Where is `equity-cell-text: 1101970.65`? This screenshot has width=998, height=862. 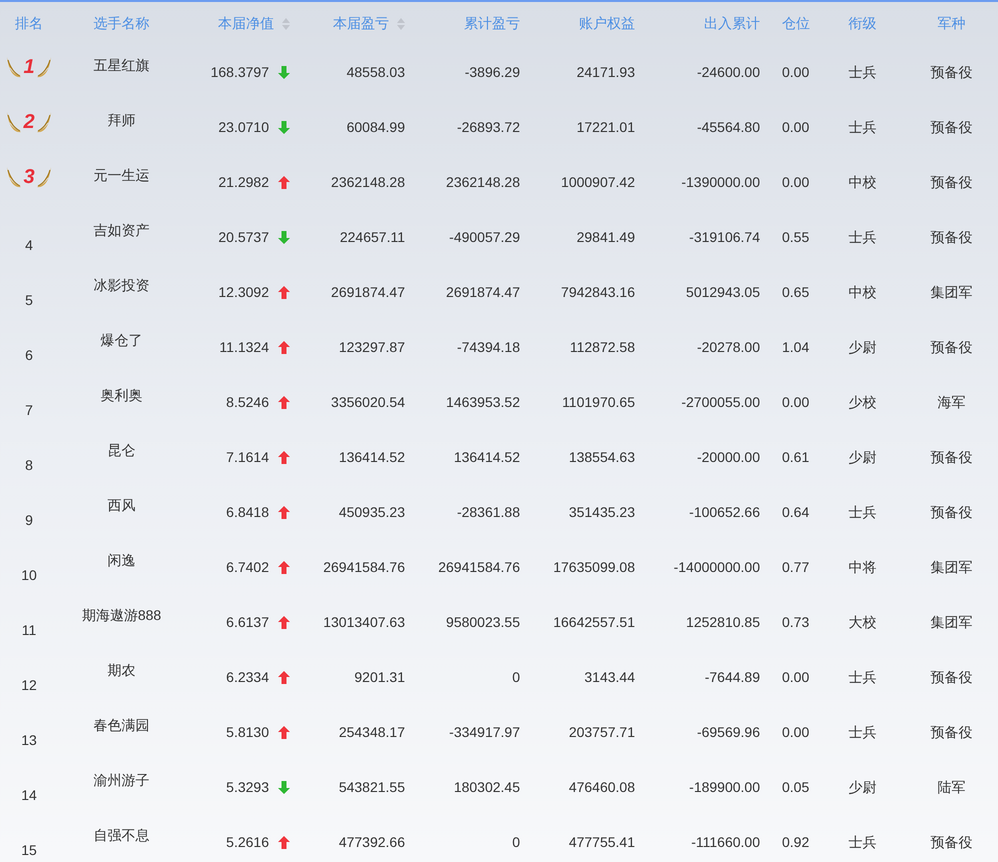 equity-cell-text: 1101970.65 is located at coordinates (598, 402).